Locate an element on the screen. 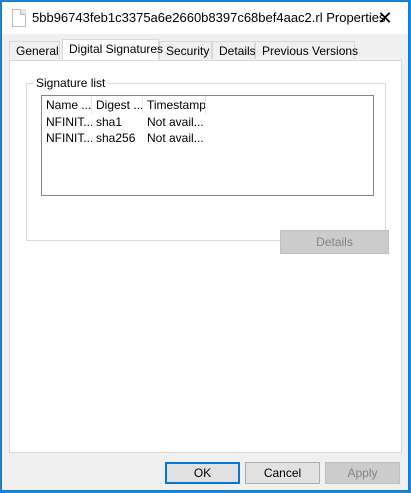 The image size is (411, 493). close-button: ✕ is located at coordinates (385, 18).